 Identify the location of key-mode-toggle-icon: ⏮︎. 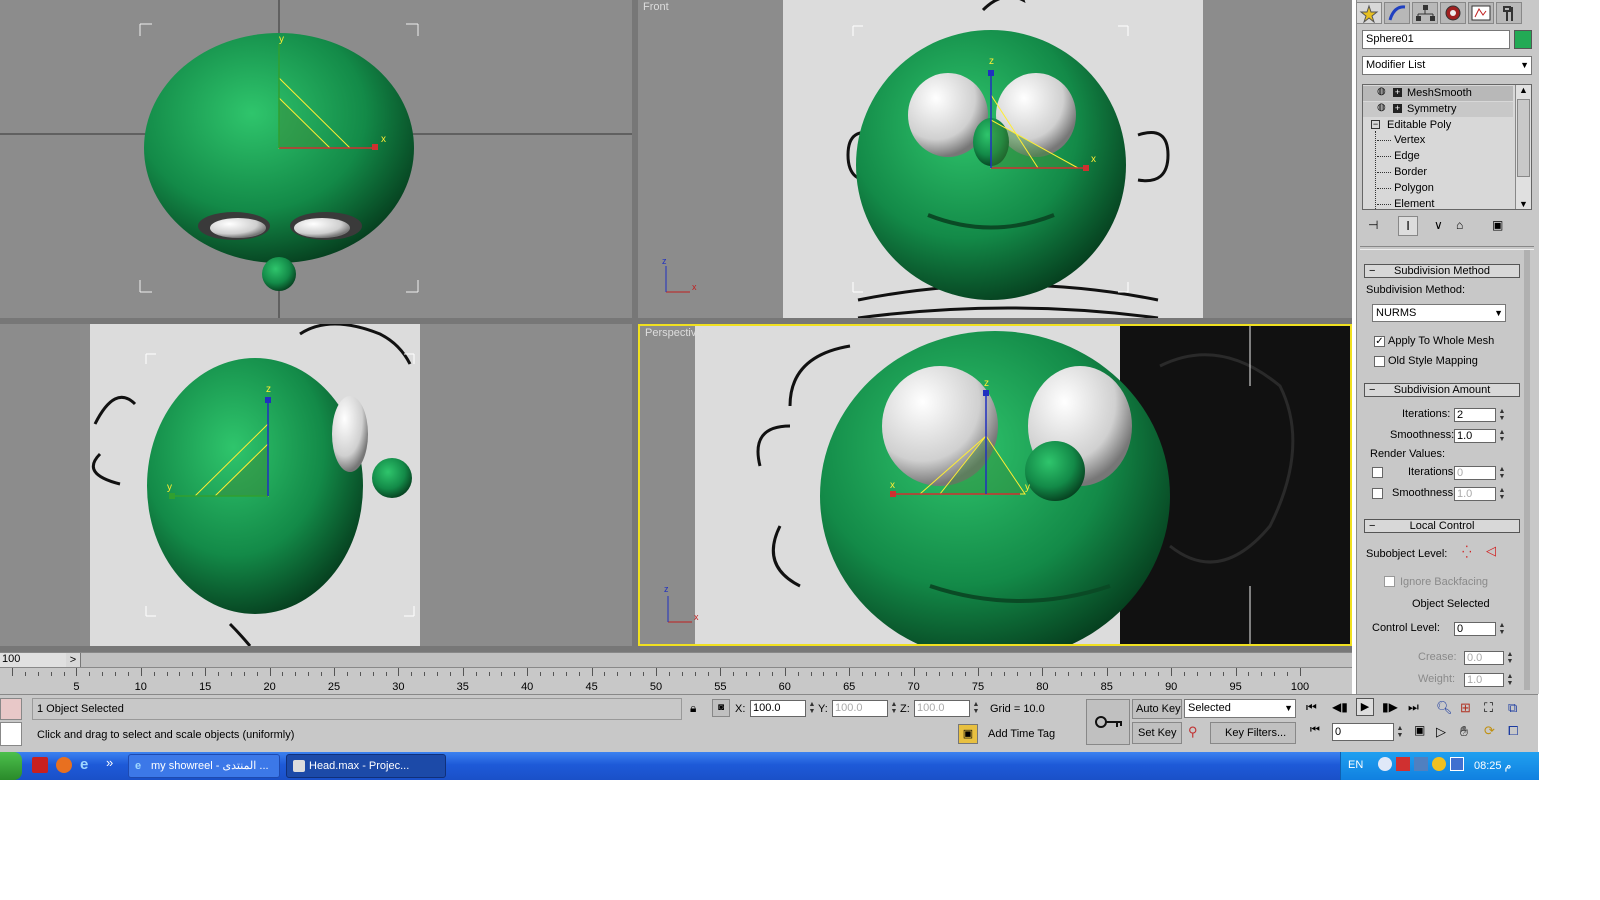
(1315, 730).